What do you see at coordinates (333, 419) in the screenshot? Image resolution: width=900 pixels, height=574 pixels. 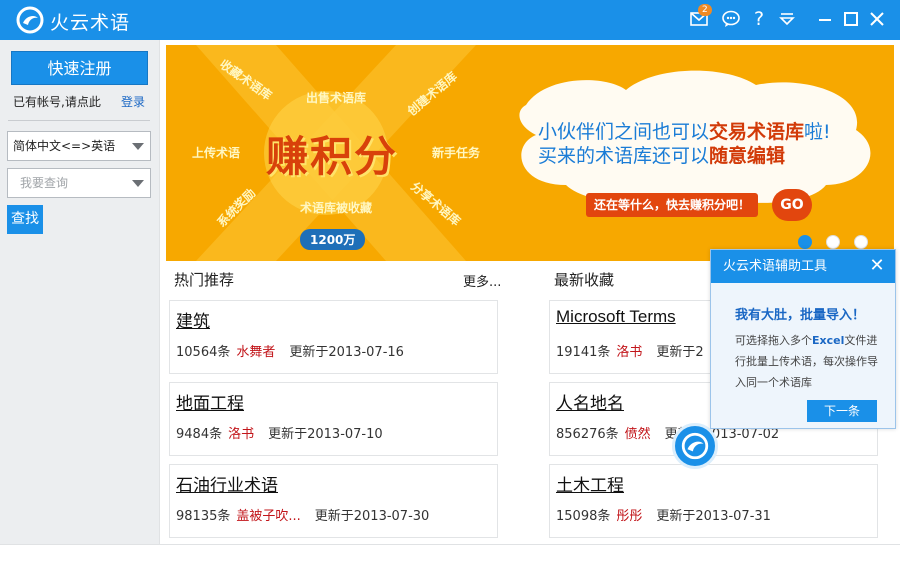 I see `list-item: 地面工程 9484条 洛书 更新于2013-07-10` at bounding box center [333, 419].